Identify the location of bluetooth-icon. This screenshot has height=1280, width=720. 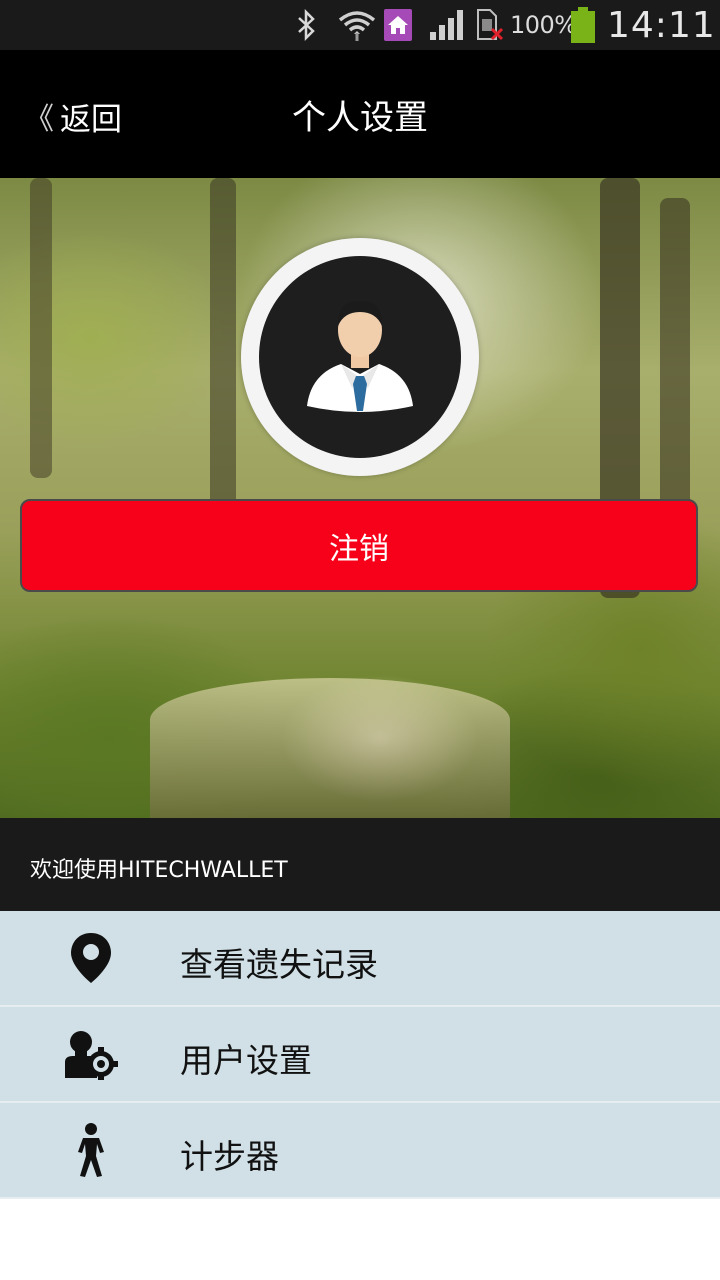
(309, 25).